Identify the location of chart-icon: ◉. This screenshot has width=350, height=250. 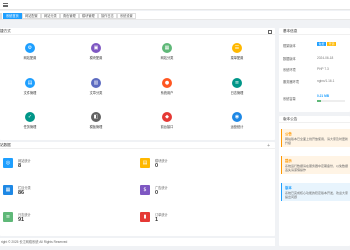
(237, 117).